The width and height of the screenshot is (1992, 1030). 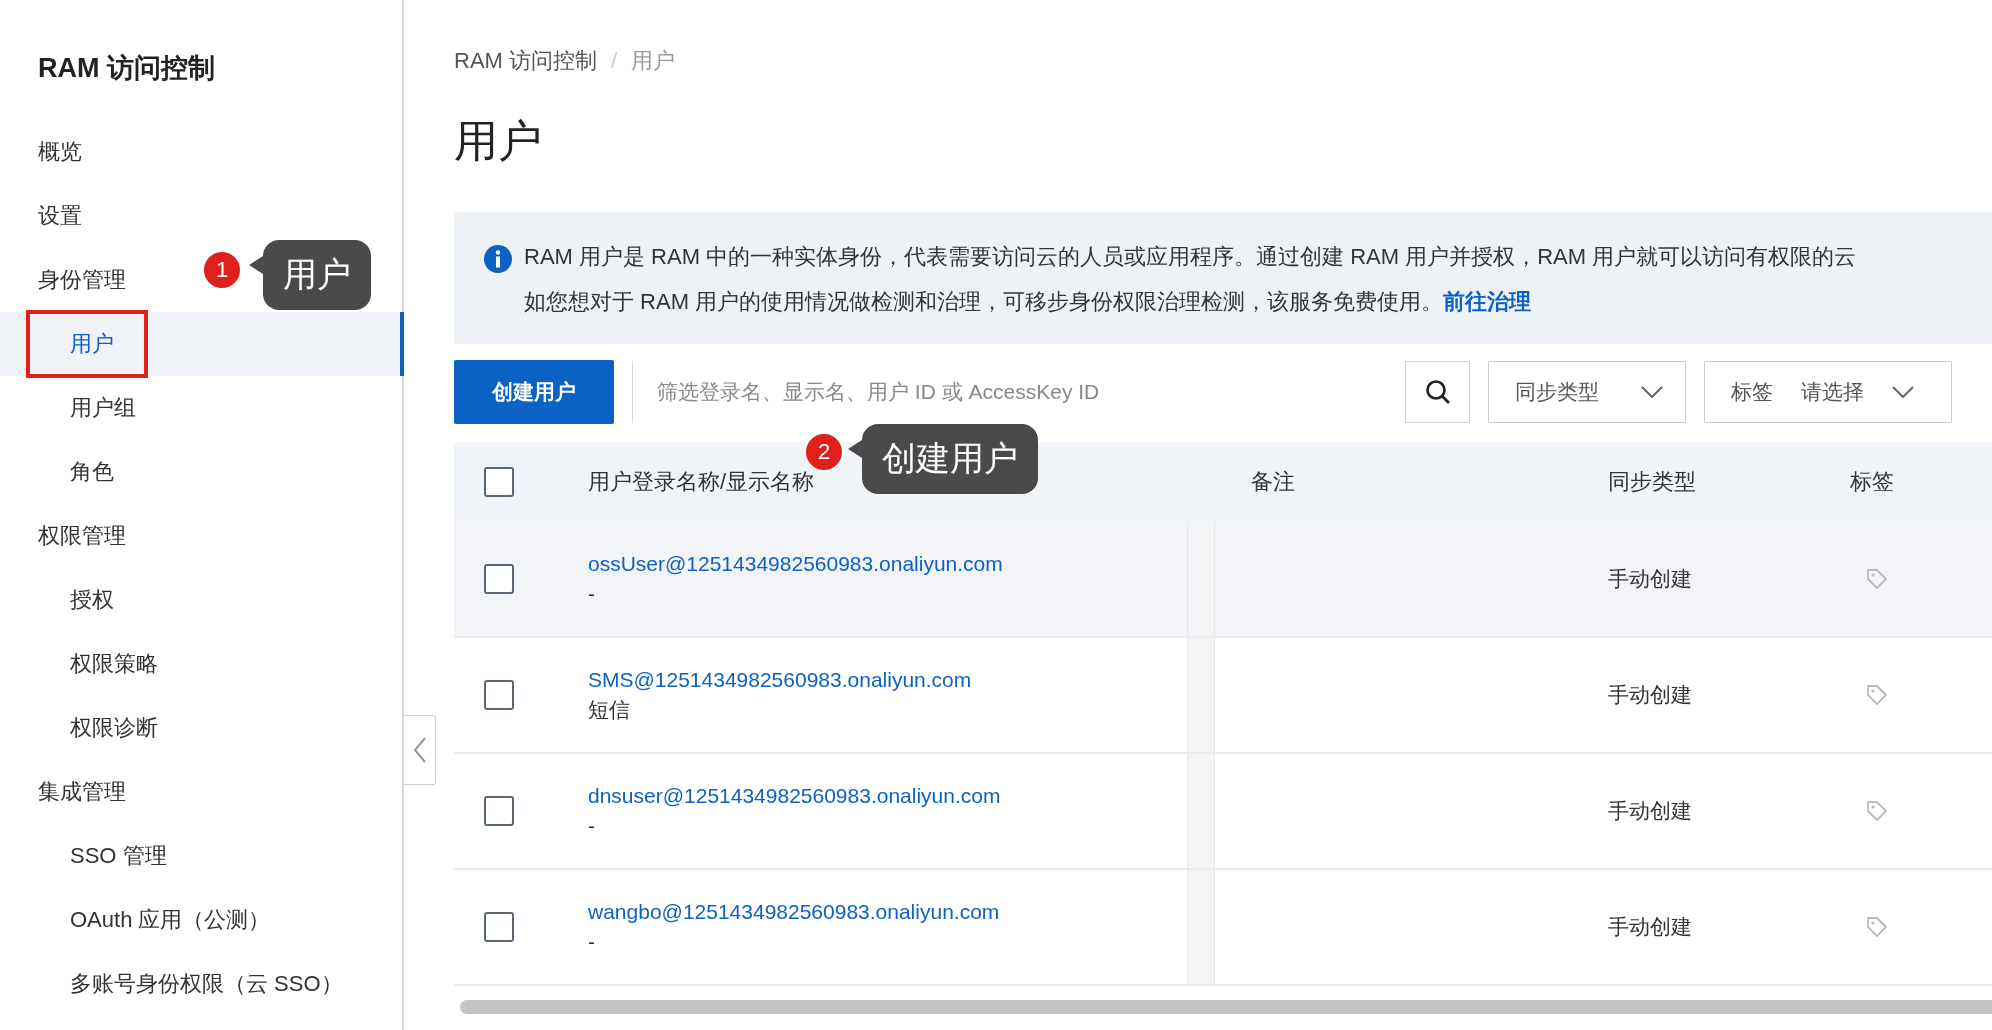 What do you see at coordinates (73, 408) in the screenshot?
I see `sidebar-item: 用户组` at bounding box center [73, 408].